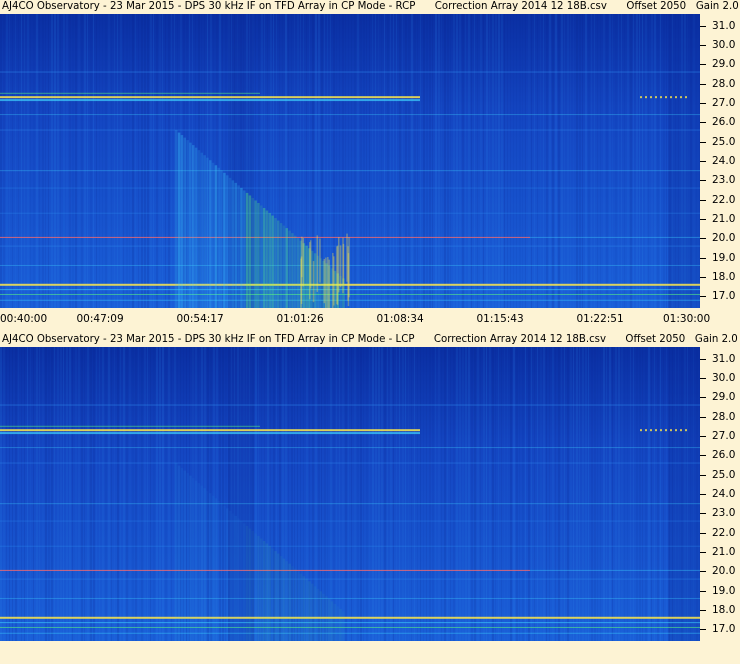  What do you see at coordinates (500, 319) in the screenshot?
I see `time-tick-label: 01:15:43` at bounding box center [500, 319].